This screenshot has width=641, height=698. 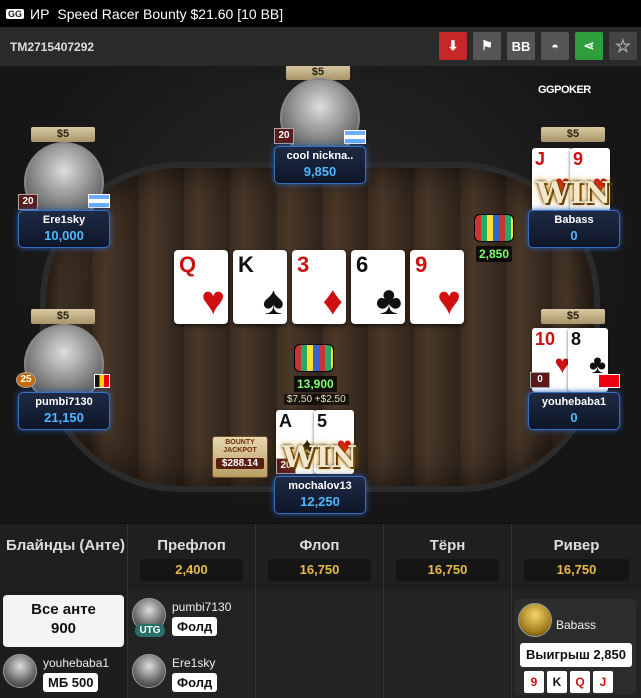 What do you see at coordinates (573, 316) in the screenshot?
I see `right-lower-seat-bet: $5` at bounding box center [573, 316].